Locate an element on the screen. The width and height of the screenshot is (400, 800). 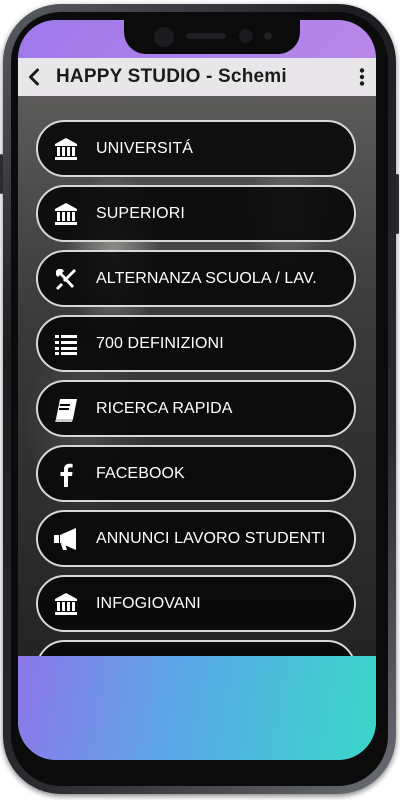
menu-item-label: ANNUNCI LAVORO STUDENTI is located at coordinates (211, 538).